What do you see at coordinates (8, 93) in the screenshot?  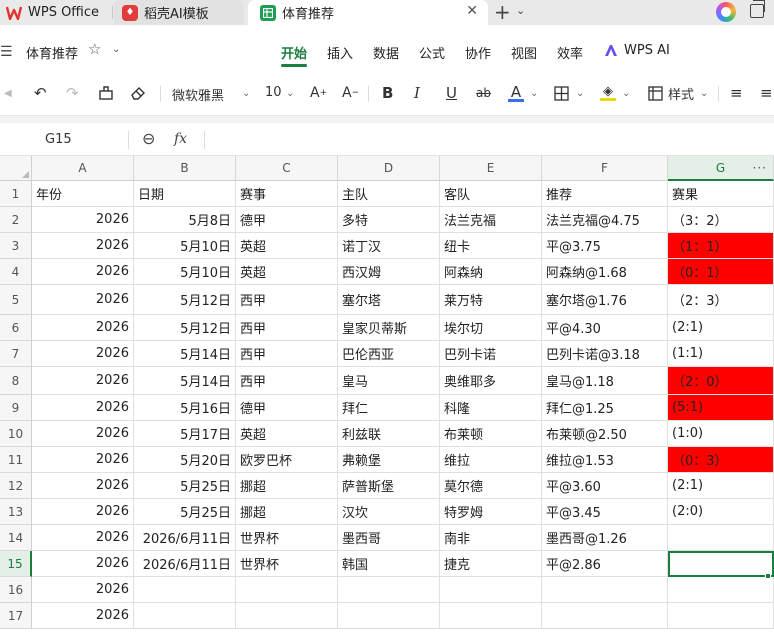 I see `scroll-left-icon: ◀` at bounding box center [8, 93].